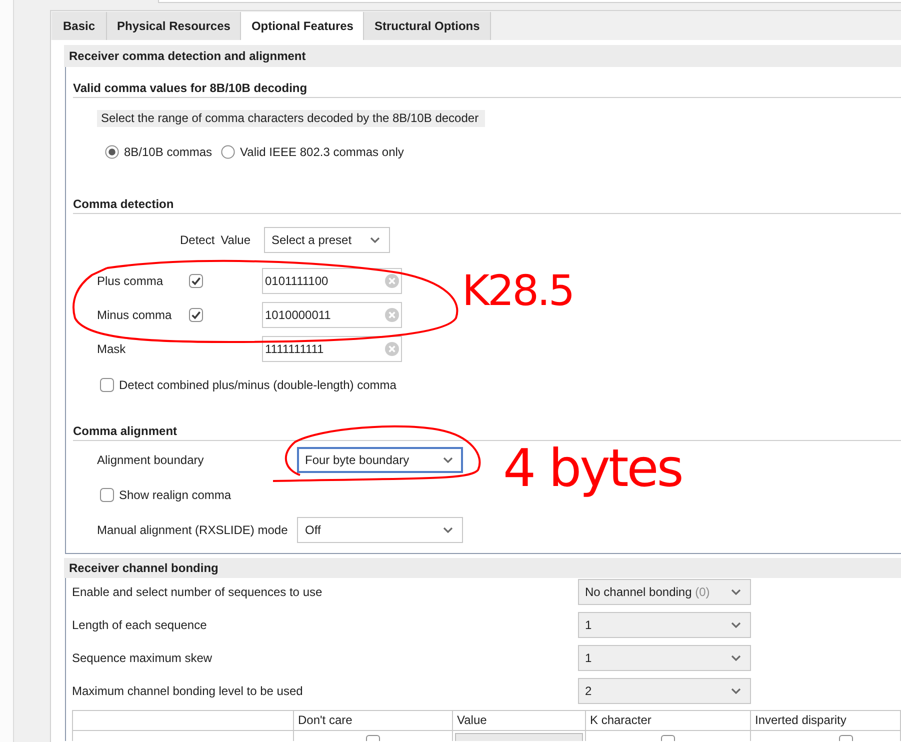 This screenshot has height=742, width=901. I want to click on field-label: Minus comma, so click(135, 315).